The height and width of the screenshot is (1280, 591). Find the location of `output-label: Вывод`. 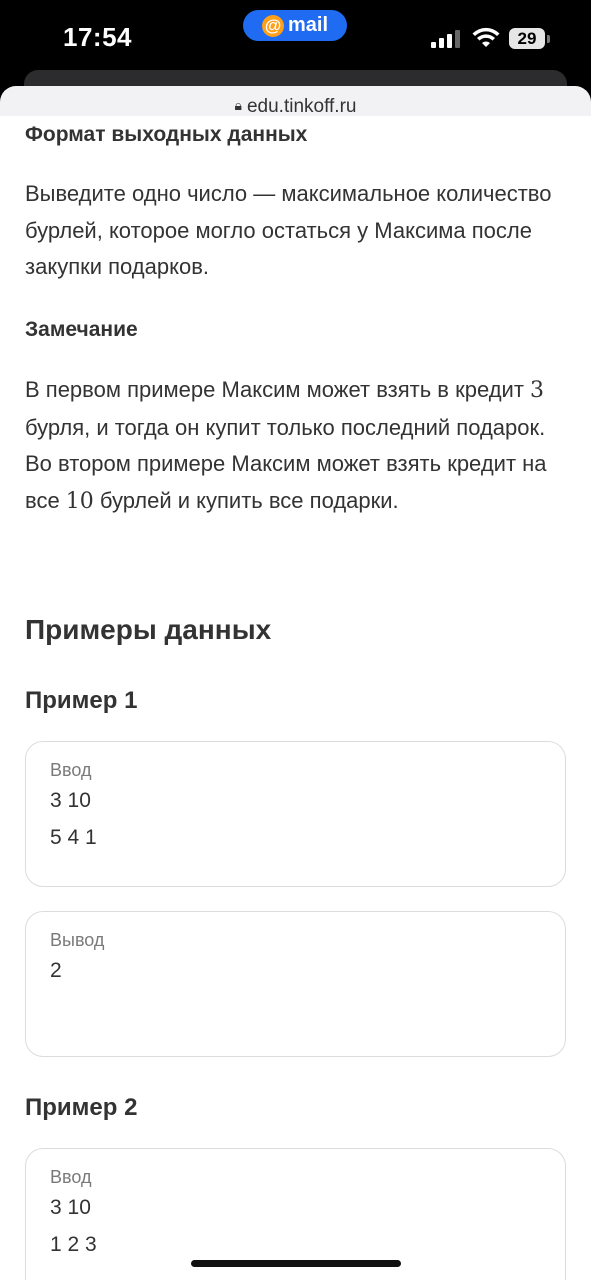

output-label: Вывод is located at coordinates (77, 940).